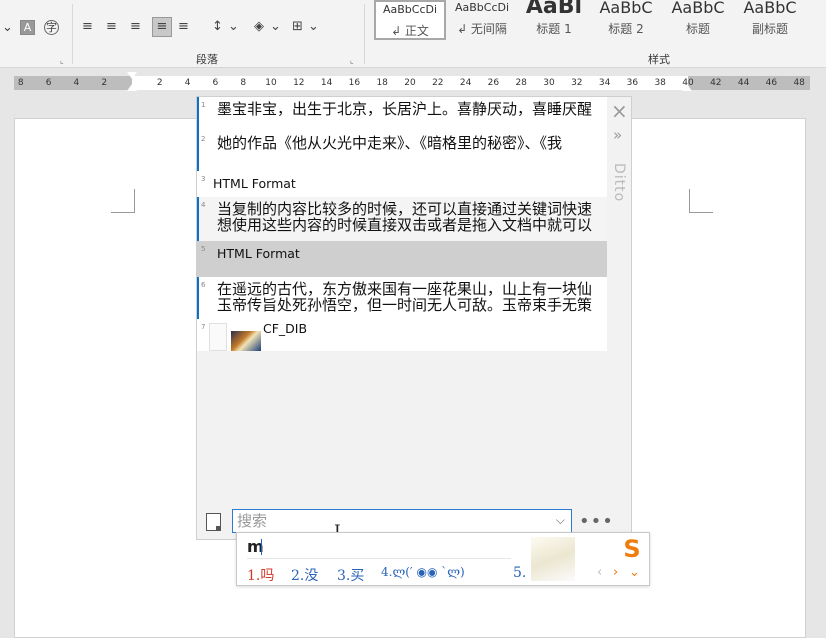 This screenshot has height=638, width=826. What do you see at coordinates (634, 572) in the screenshot?
I see `expand-candidates-icon: ⌄` at bounding box center [634, 572].